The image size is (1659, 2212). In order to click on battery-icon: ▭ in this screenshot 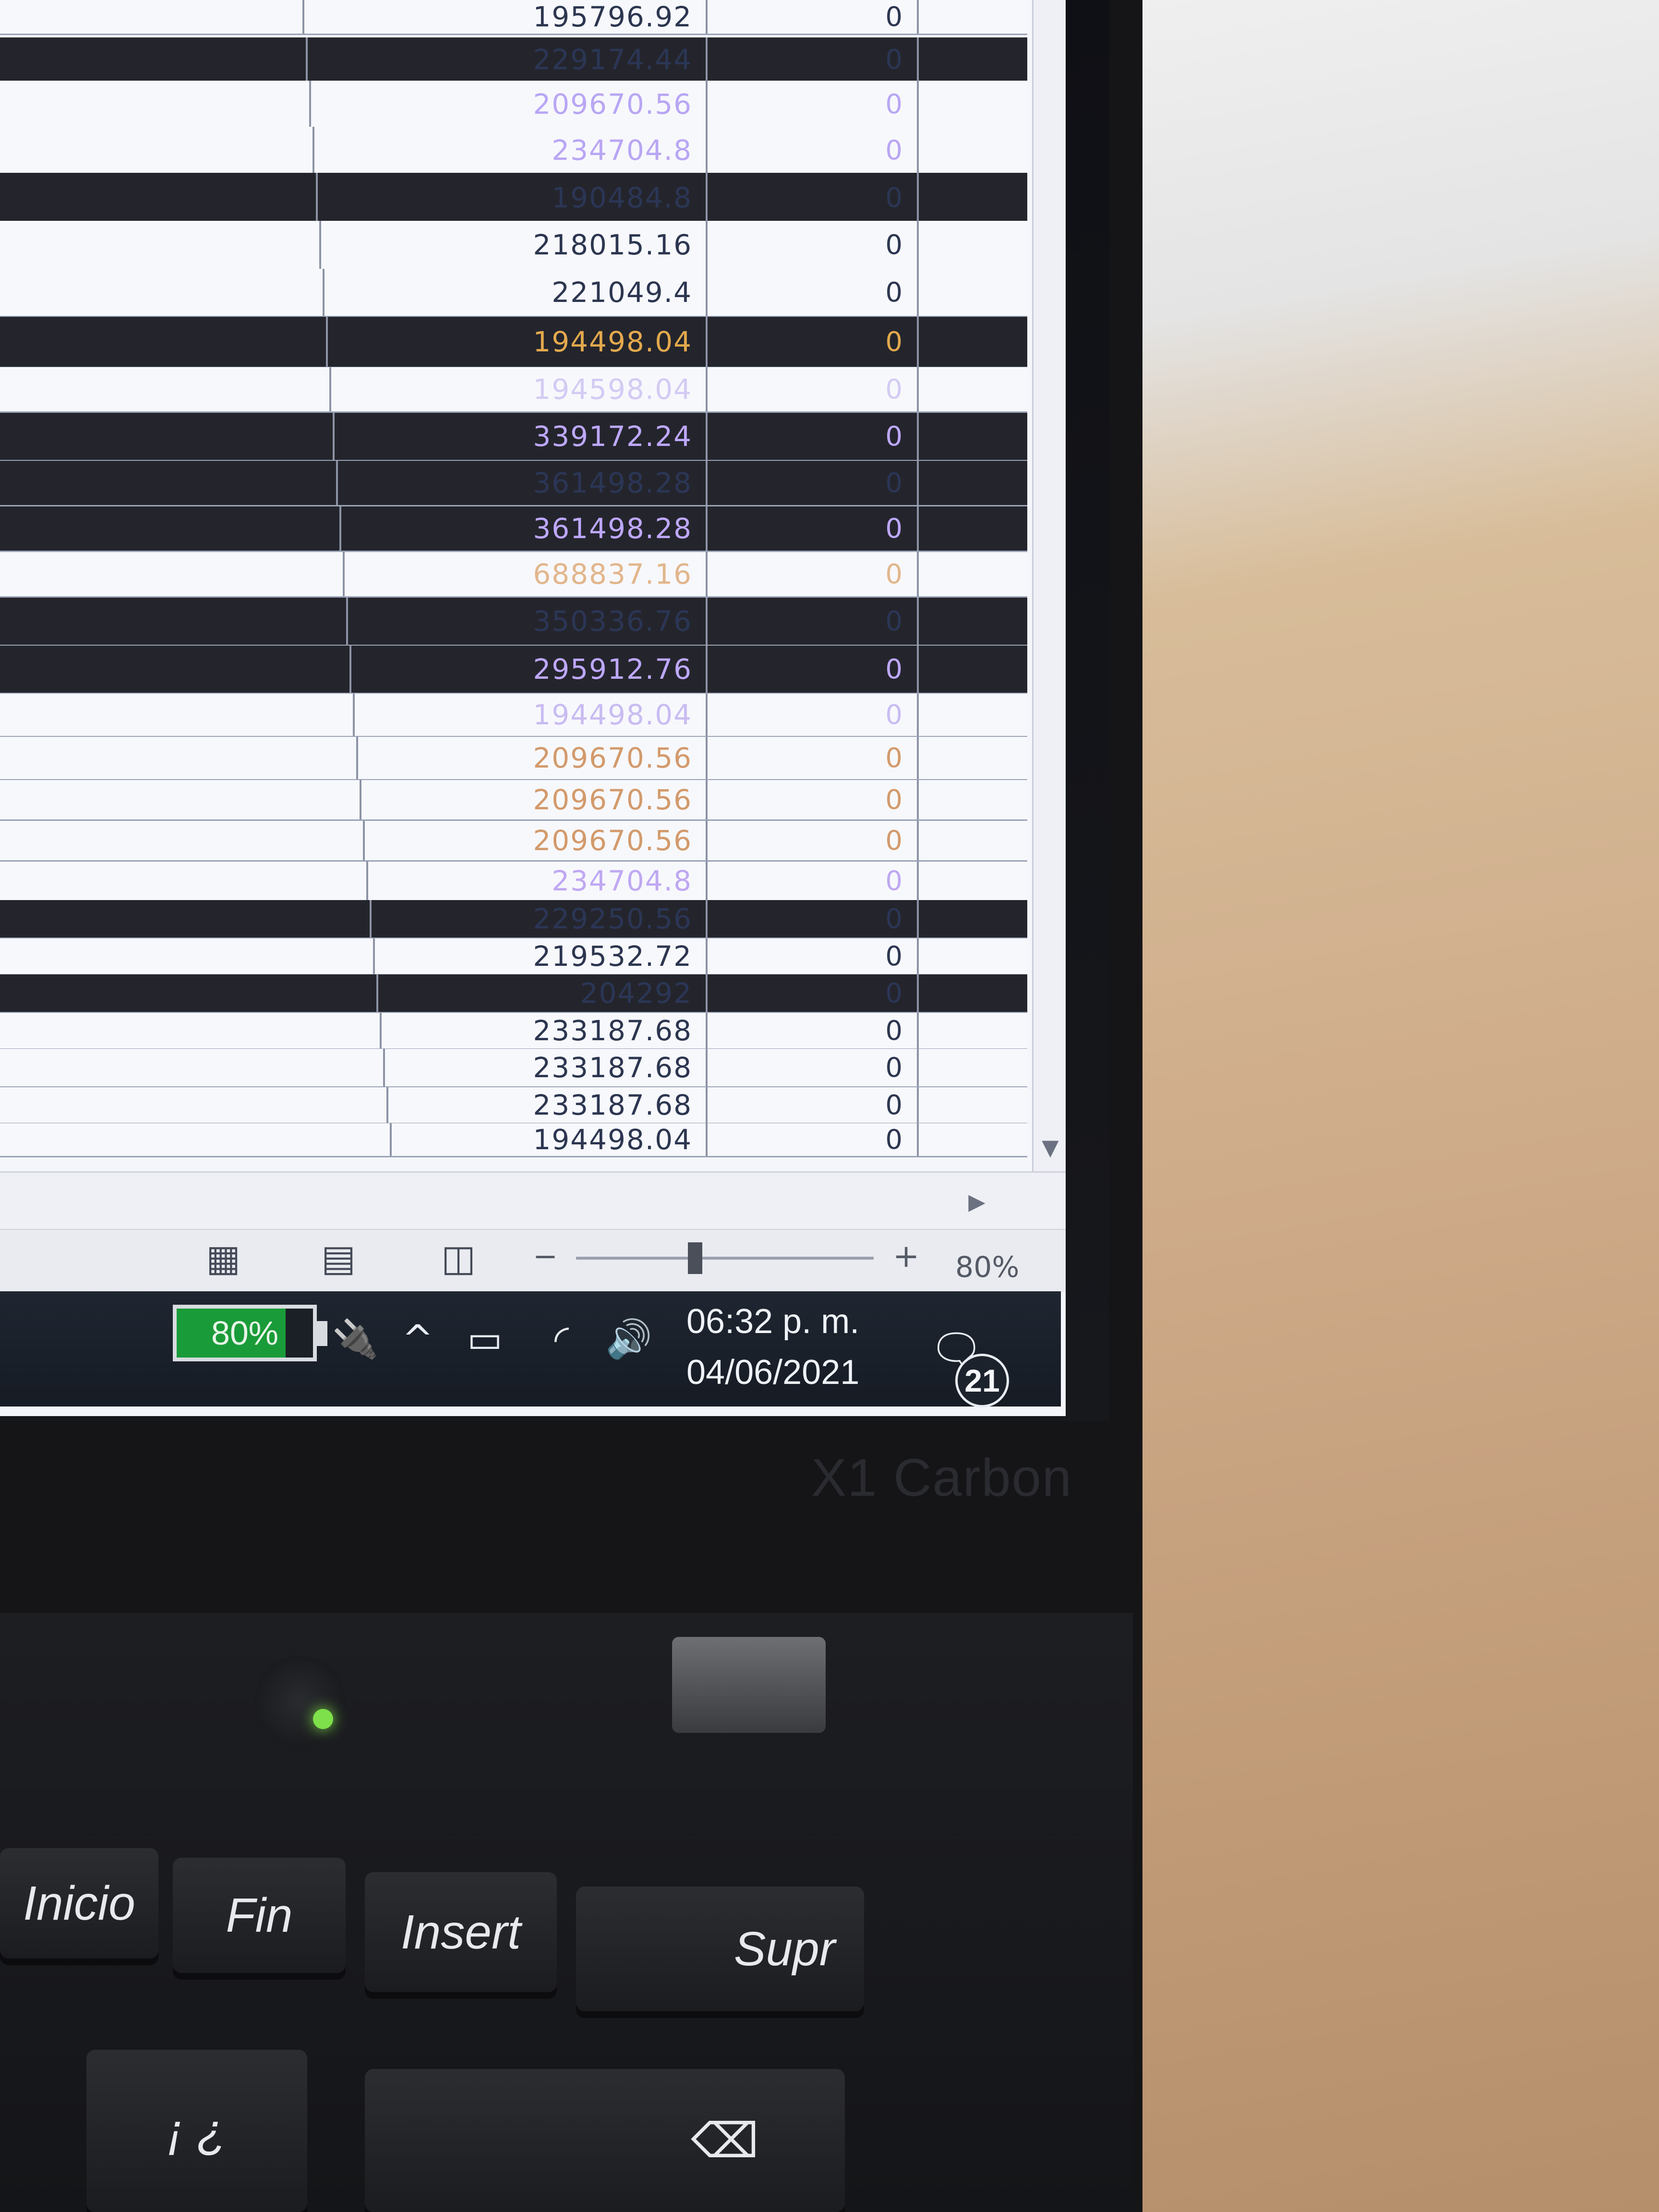, I will do `click(484, 1339)`.